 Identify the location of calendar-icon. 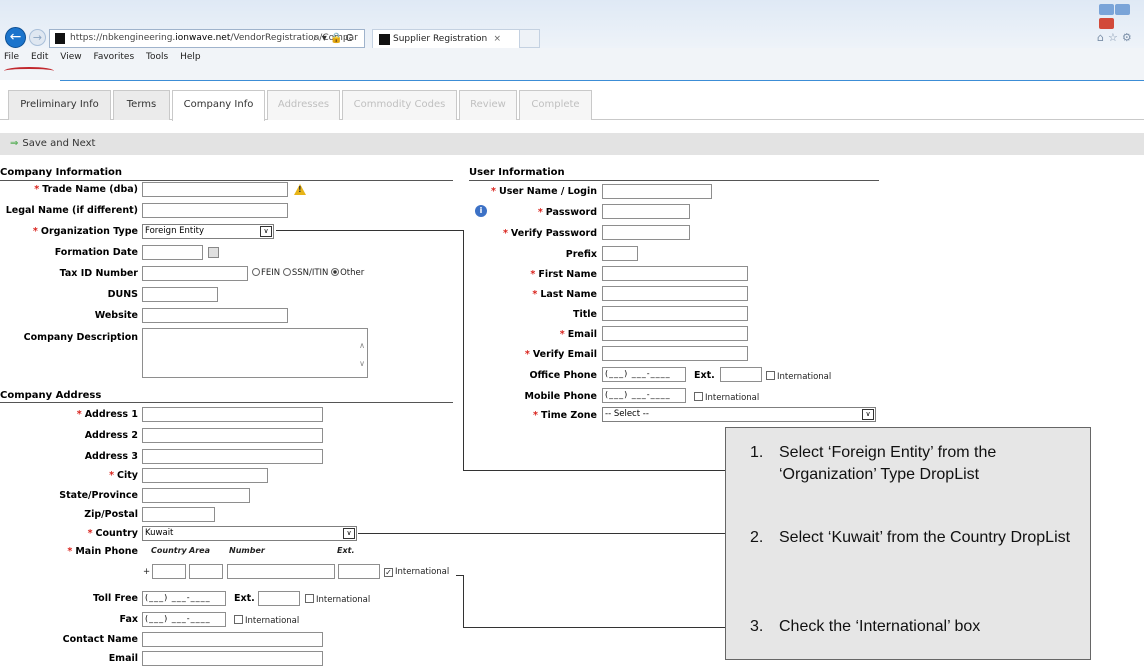
(213, 252).